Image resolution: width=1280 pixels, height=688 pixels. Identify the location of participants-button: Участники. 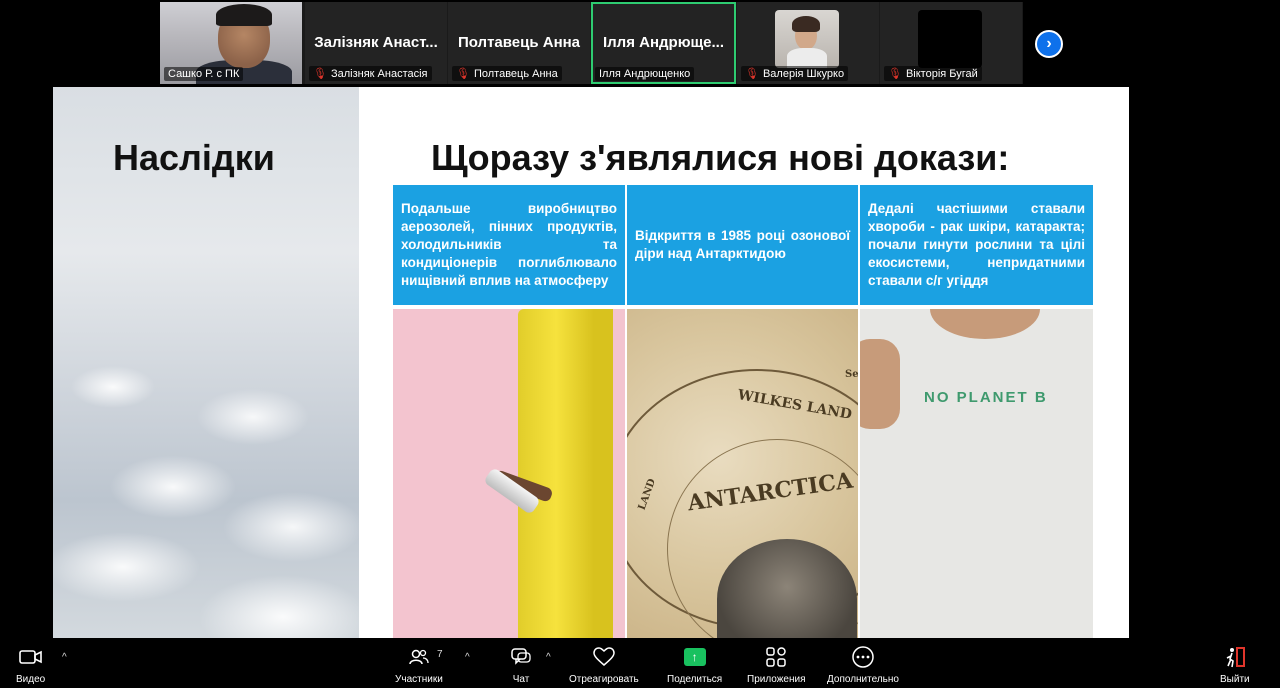
(419, 664).